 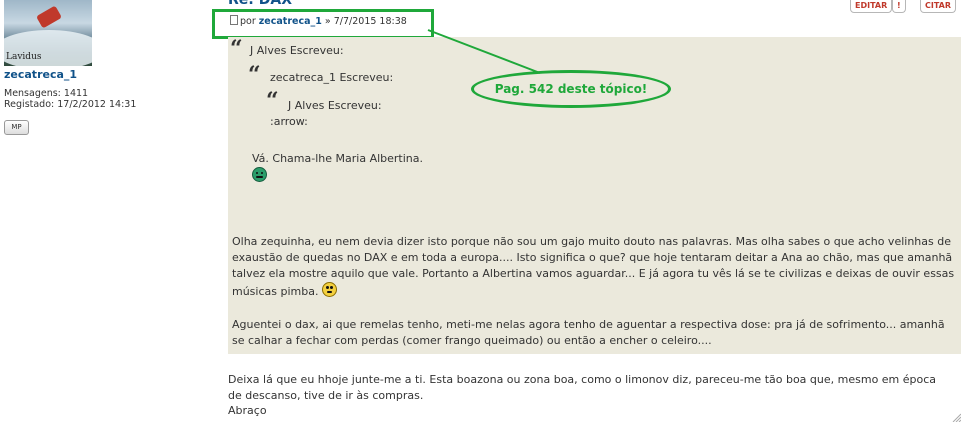 What do you see at coordinates (571, 89) in the screenshot?
I see `annotation-callout: Pag. 542 deste tópico!` at bounding box center [571, 89].